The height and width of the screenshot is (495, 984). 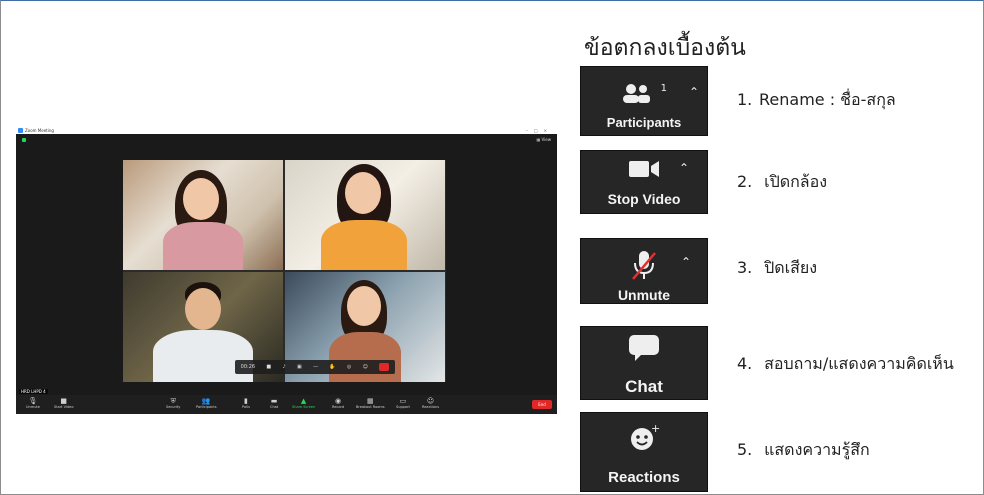 What do you see at coordinates (644, 182) in the screenshot?
I see `stop-video-card: ⌃ Stop Video` at bounding box center [644, 182].